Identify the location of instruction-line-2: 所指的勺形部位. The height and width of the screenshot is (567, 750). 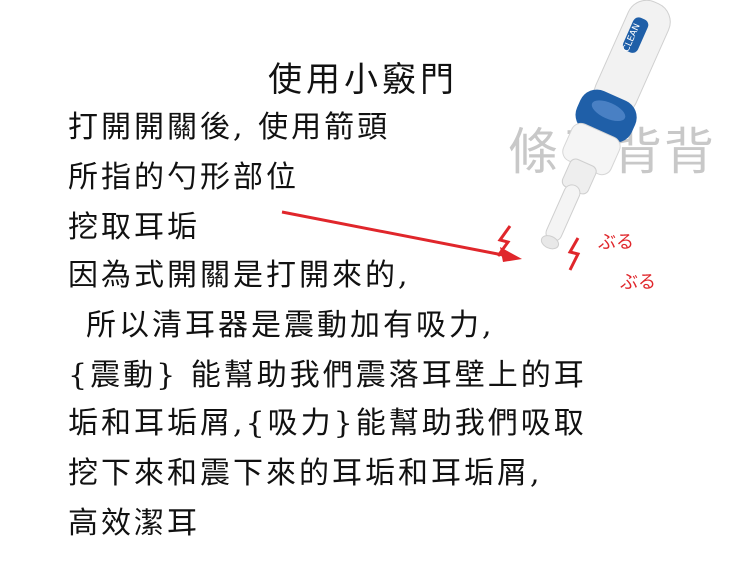
(183, 177).